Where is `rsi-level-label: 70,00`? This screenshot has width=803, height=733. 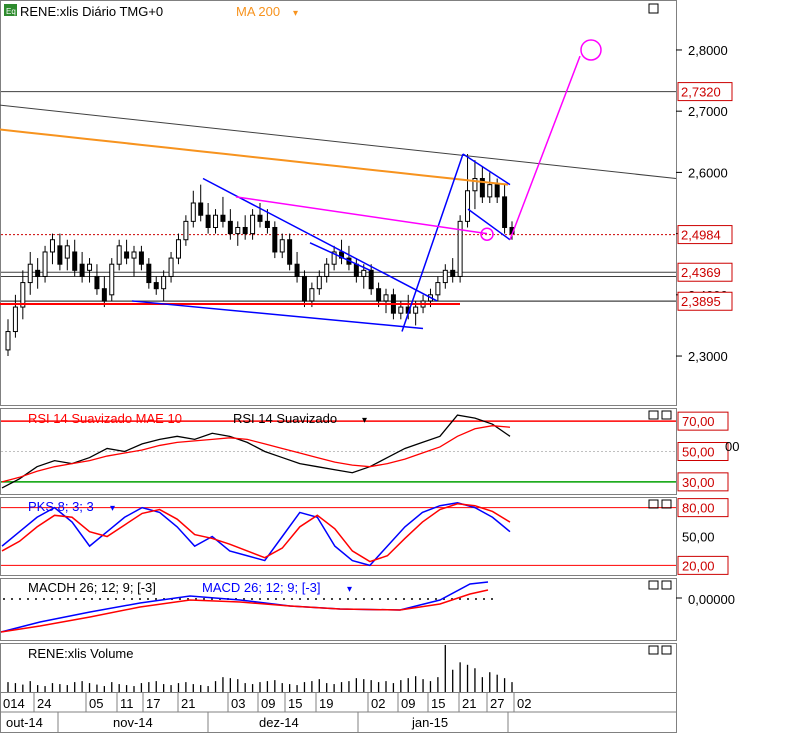 rsi-level-label: 70,00 is located at coordinates (698, 421).